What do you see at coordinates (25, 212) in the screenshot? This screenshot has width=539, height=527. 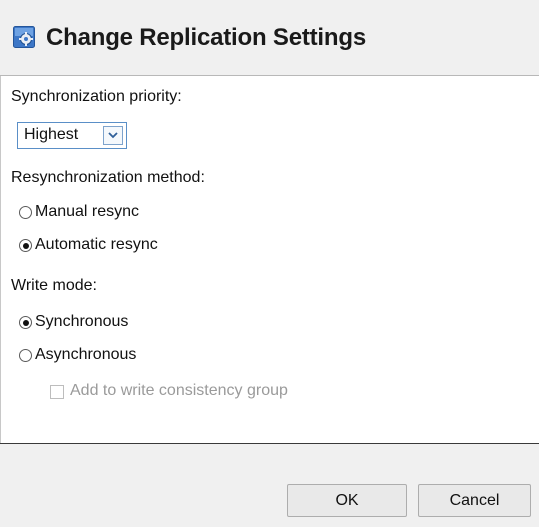 I see `manual-resync-radio-button` at bounding box center [25, 212].